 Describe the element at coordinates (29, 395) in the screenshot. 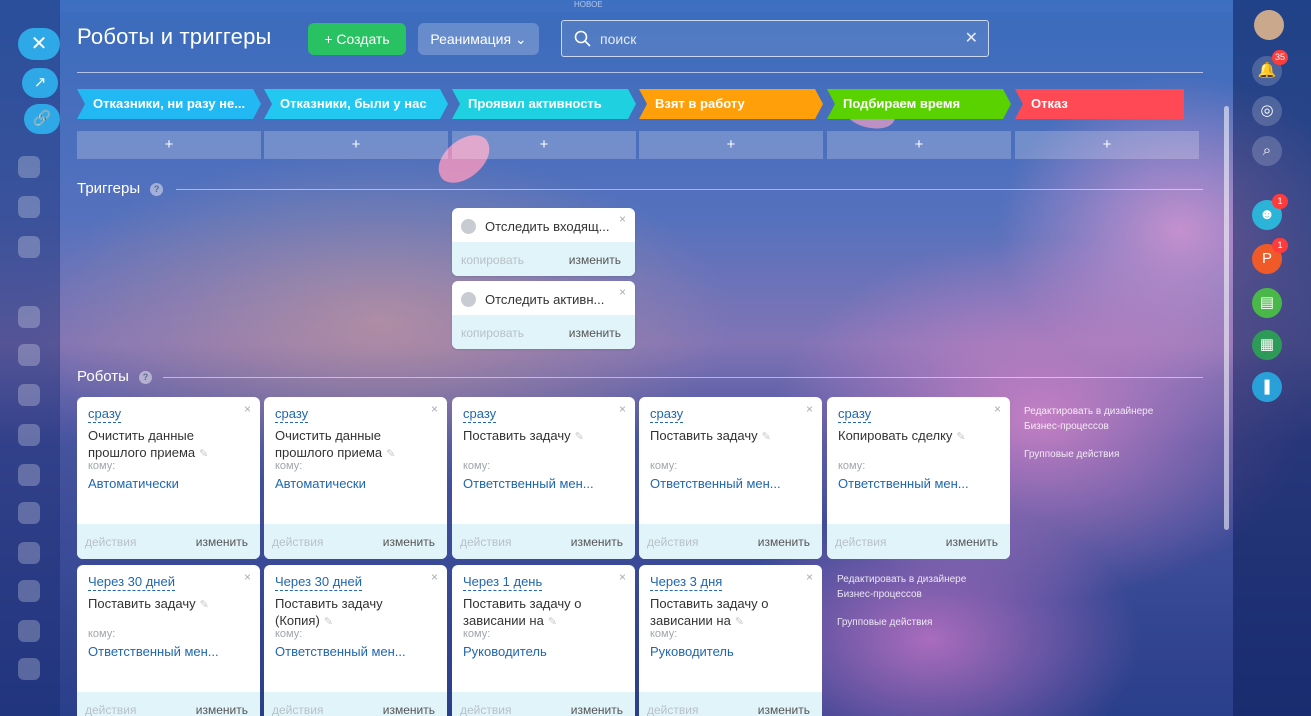

I see `calendar-icon` at that location.